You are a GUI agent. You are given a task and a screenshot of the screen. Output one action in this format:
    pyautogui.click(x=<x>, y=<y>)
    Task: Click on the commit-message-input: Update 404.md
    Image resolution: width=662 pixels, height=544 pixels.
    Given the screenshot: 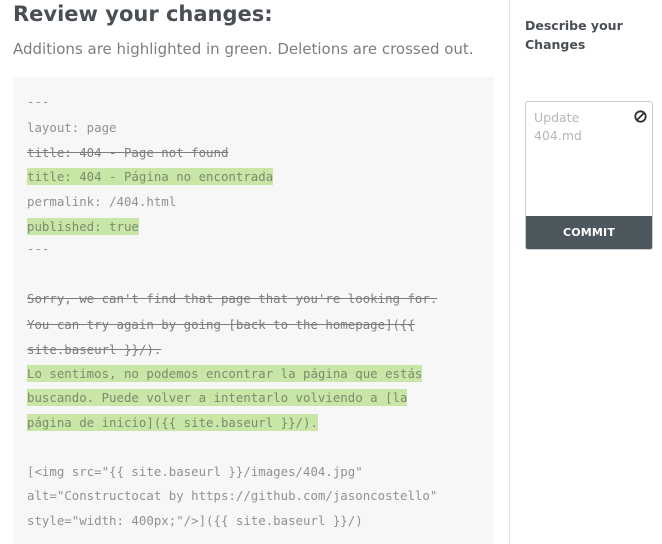 What is the action you would take?
    pyautogui.click(x=581, y=127)
    